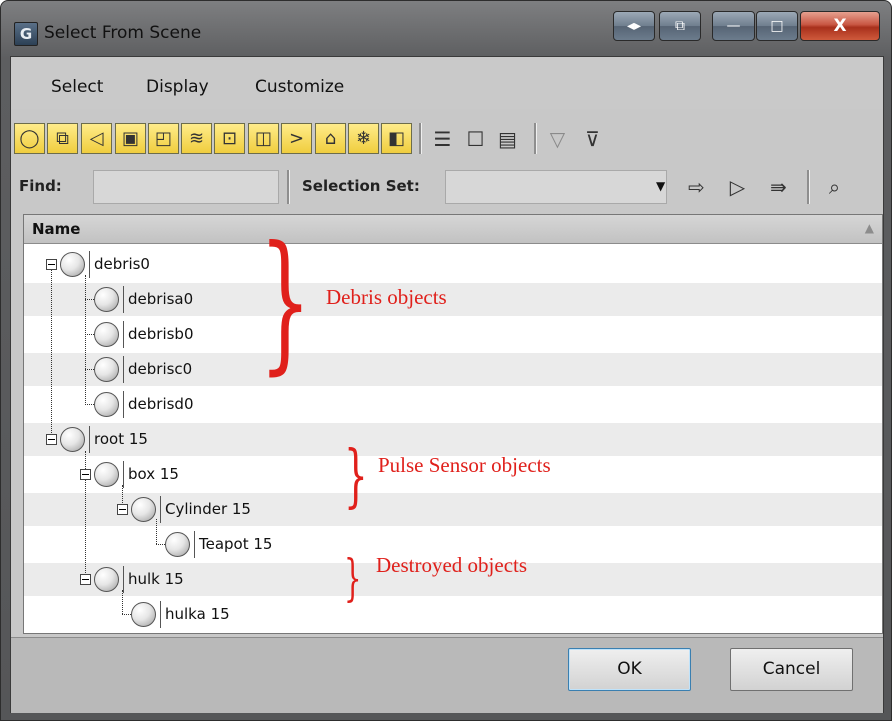  What do you see at coordinates (660, 186) in the screenshot?
I see `chevron-down-icon: ▼` at bounding box center [660, 186].